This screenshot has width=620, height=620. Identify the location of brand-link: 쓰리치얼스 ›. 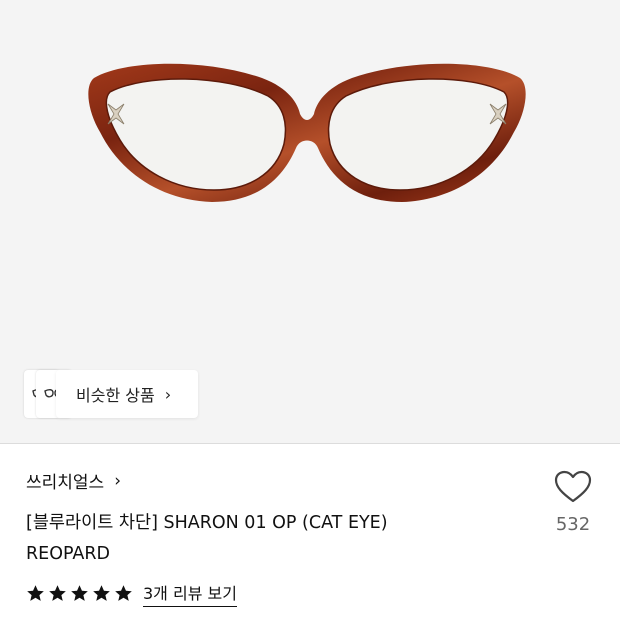
(74, 481).